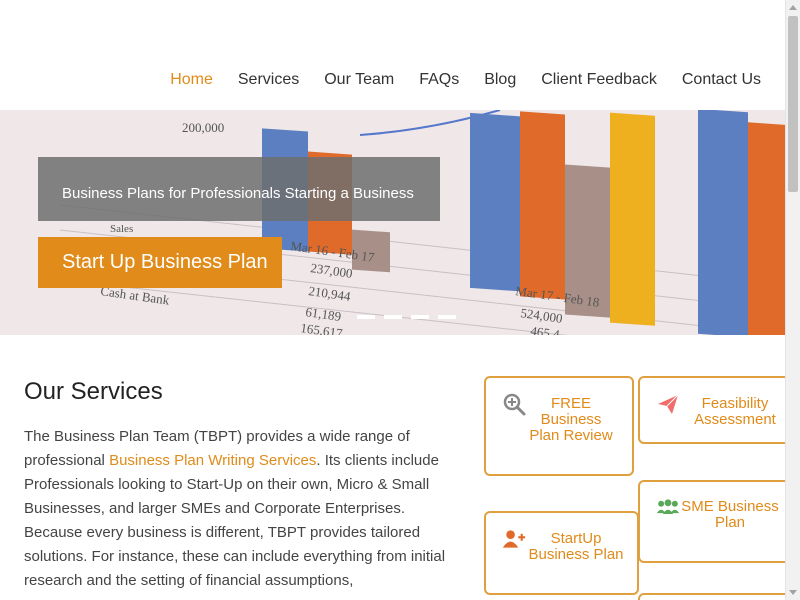 The image size is (800, 600). What do you see at coordinates (268, 80) in the screenshot?
I see `nav-services: Services` at bounding box center [268, 80].